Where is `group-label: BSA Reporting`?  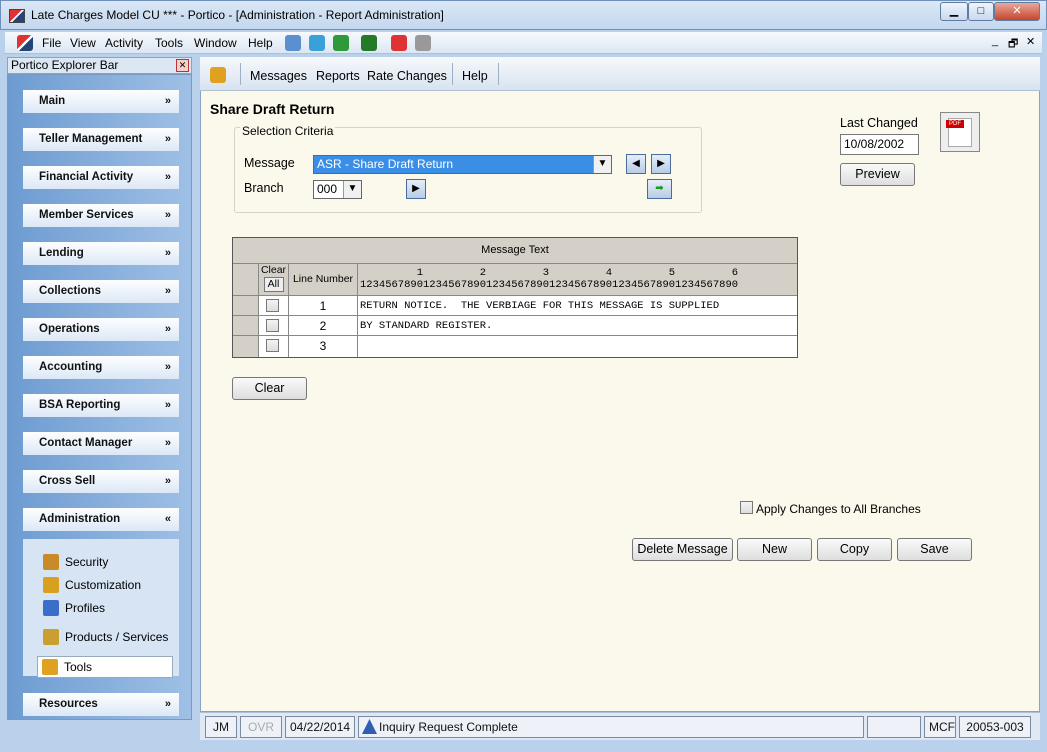 group-label: BSA Reporting is located at coordinates (80, 405).